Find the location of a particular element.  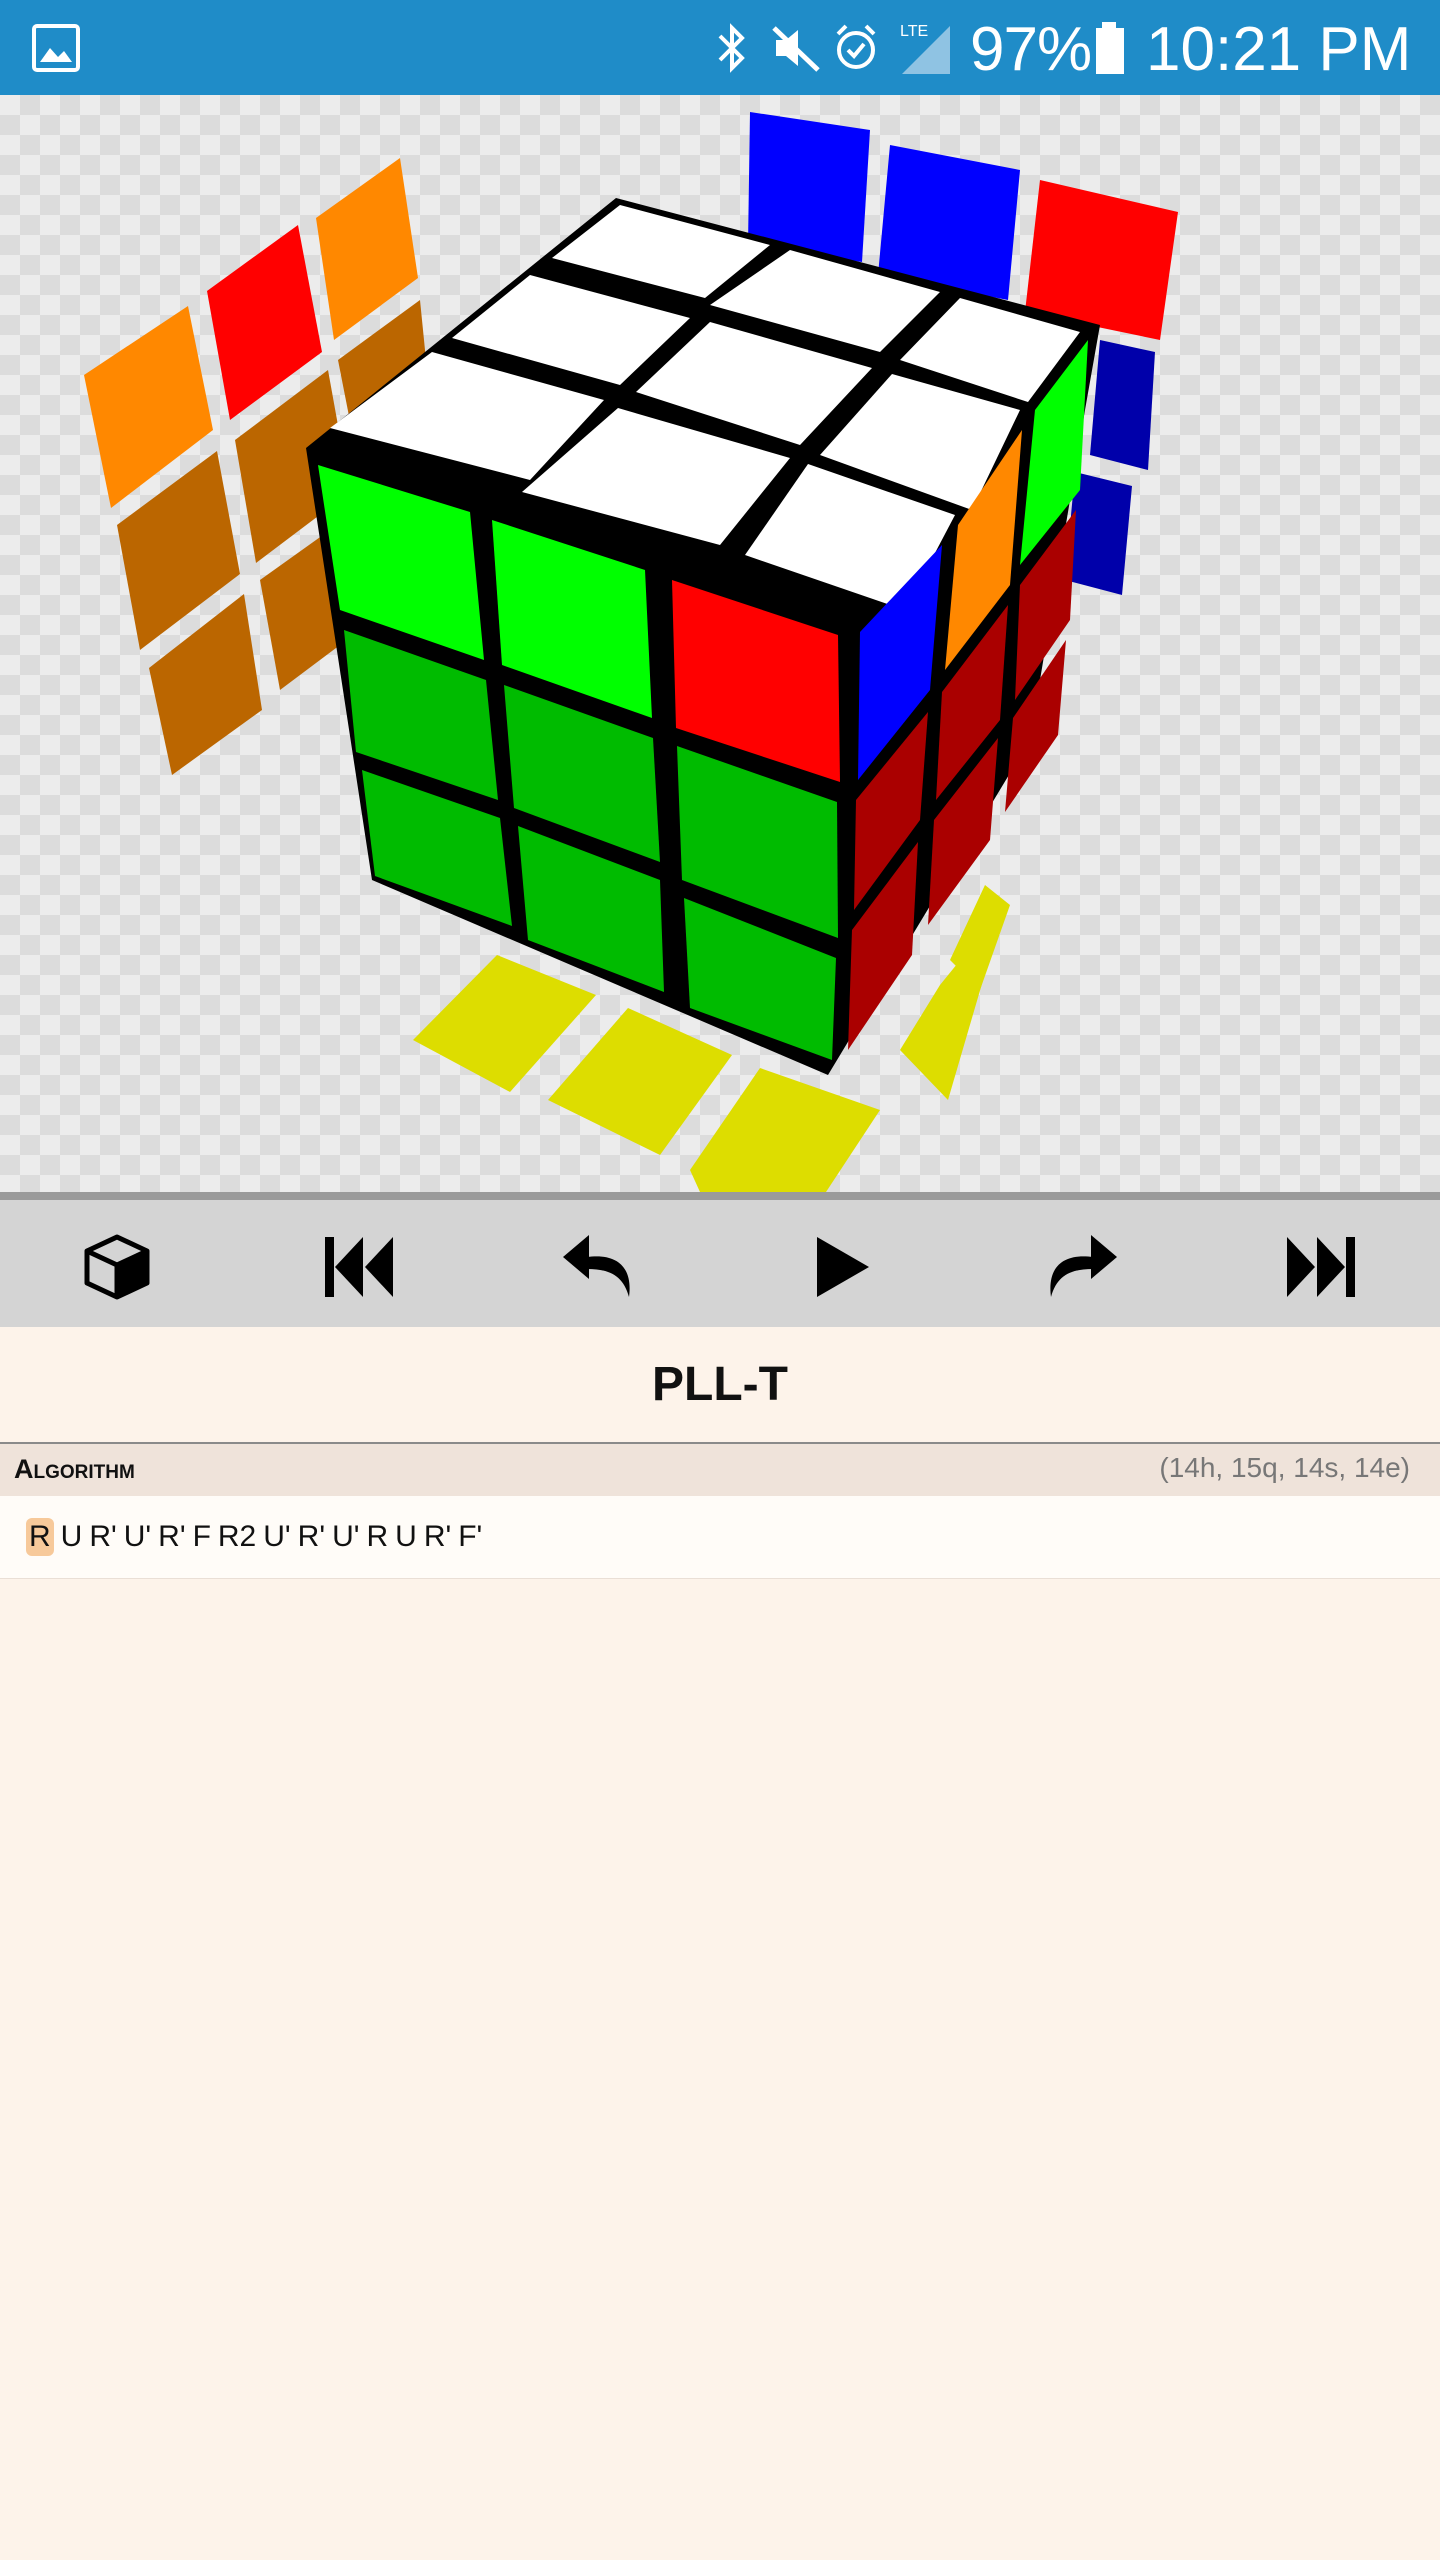

clock: 10:21 PM is located at coordinates (1279, 49).